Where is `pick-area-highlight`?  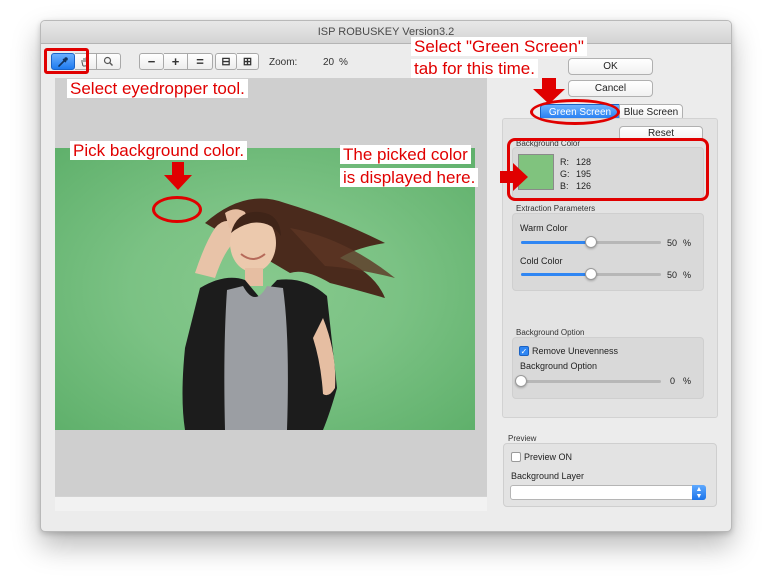
pick-area-highlight is located at coordinates (177, 209).